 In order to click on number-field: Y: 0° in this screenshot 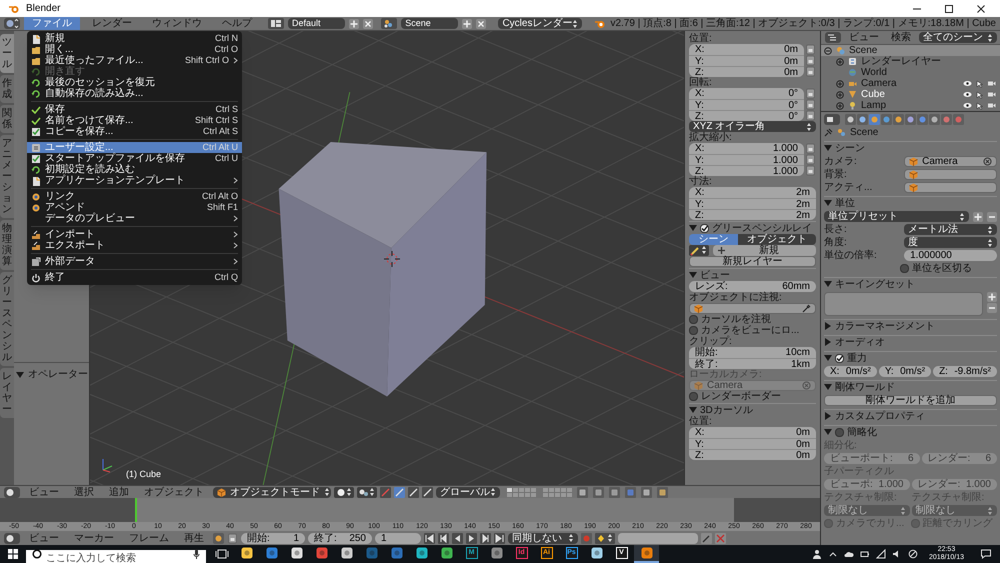, I will do `click(746, 104)`.